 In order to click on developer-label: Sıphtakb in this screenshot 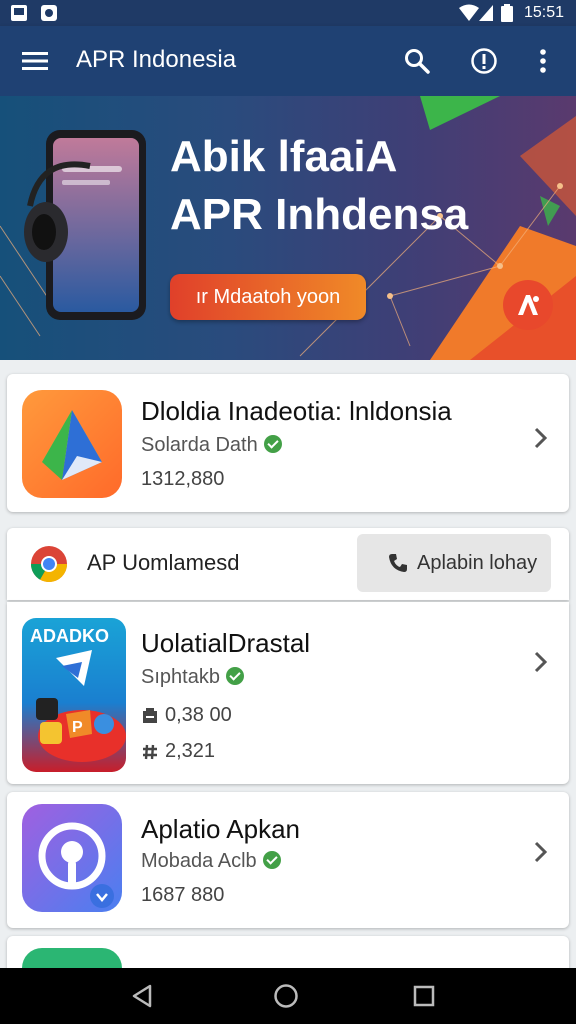, I will do `click(180, 677)`.